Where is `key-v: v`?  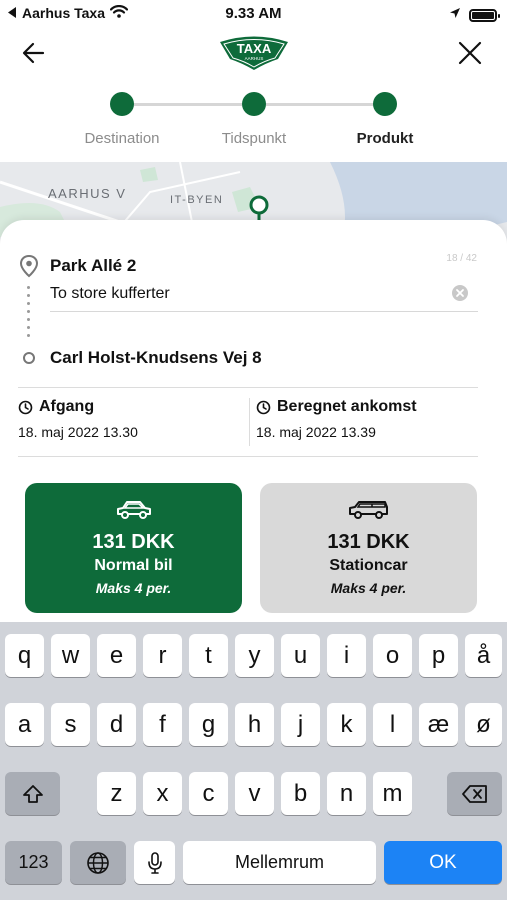 key-v: v is located at coordinates (254, 793).